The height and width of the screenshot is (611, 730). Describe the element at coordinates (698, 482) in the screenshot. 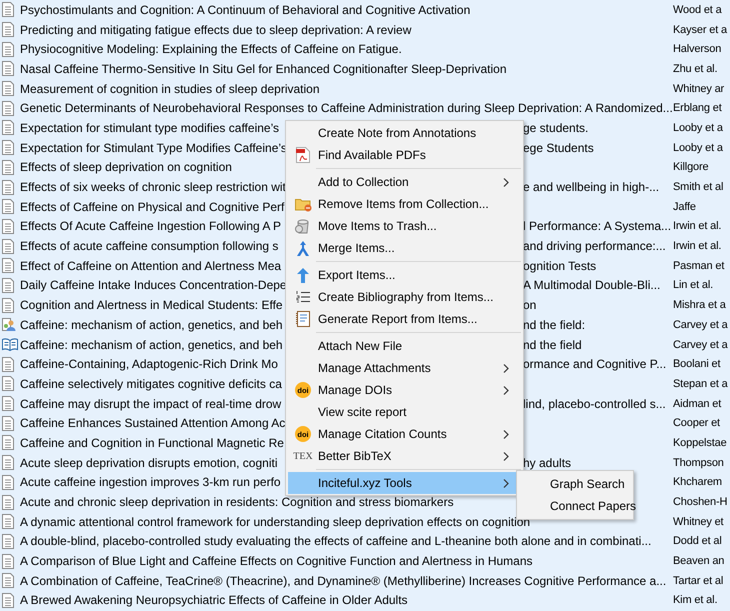

I see `item-creator: Khcharem` at that location.